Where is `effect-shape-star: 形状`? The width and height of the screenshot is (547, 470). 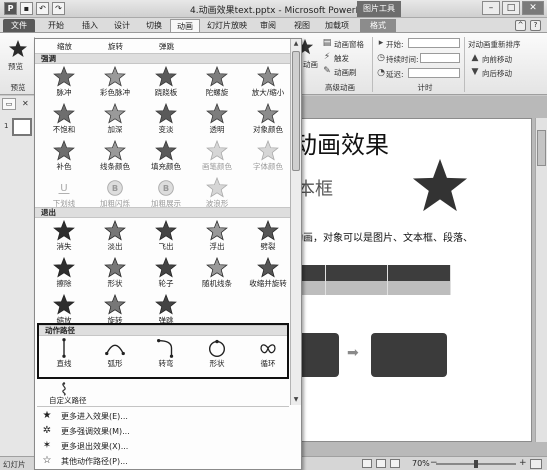
effect-shape-star: 形状 is located at coordinates (115, 274).